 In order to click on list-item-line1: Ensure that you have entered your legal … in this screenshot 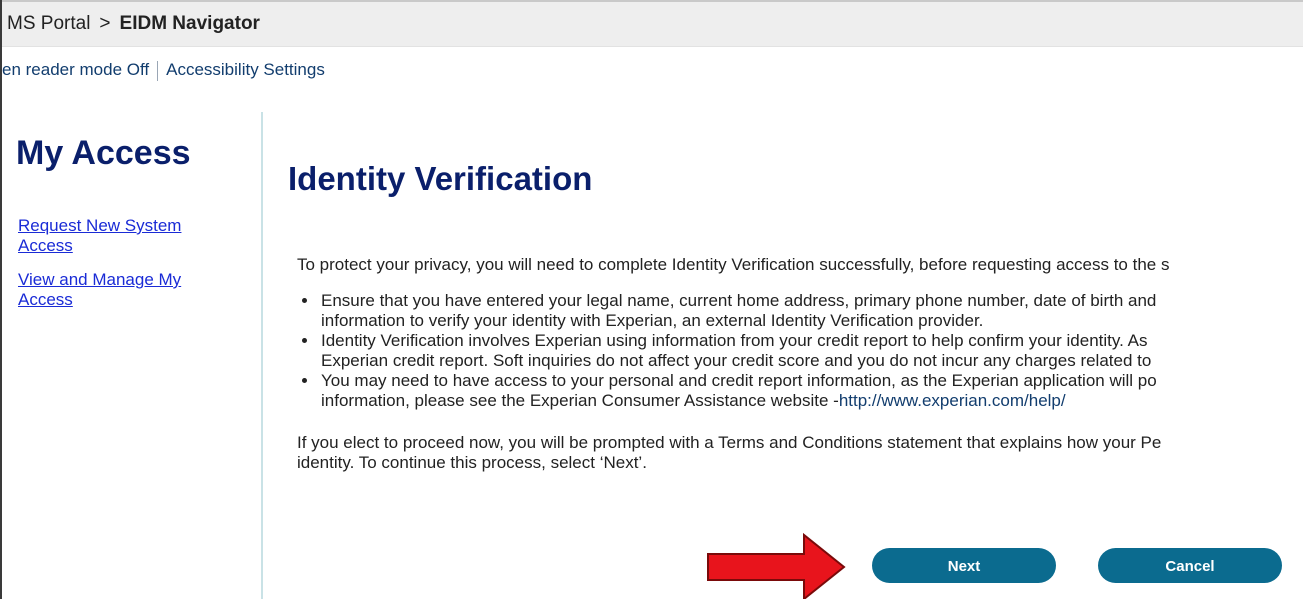, I will do `click(739, 300)`.